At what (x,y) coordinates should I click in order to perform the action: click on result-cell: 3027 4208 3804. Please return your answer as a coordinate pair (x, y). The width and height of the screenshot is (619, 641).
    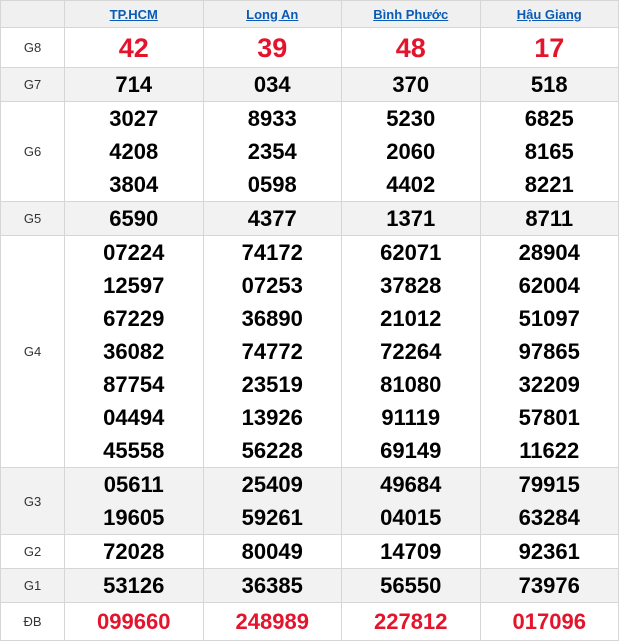
    Looking at the image, I should click on (134, 151).